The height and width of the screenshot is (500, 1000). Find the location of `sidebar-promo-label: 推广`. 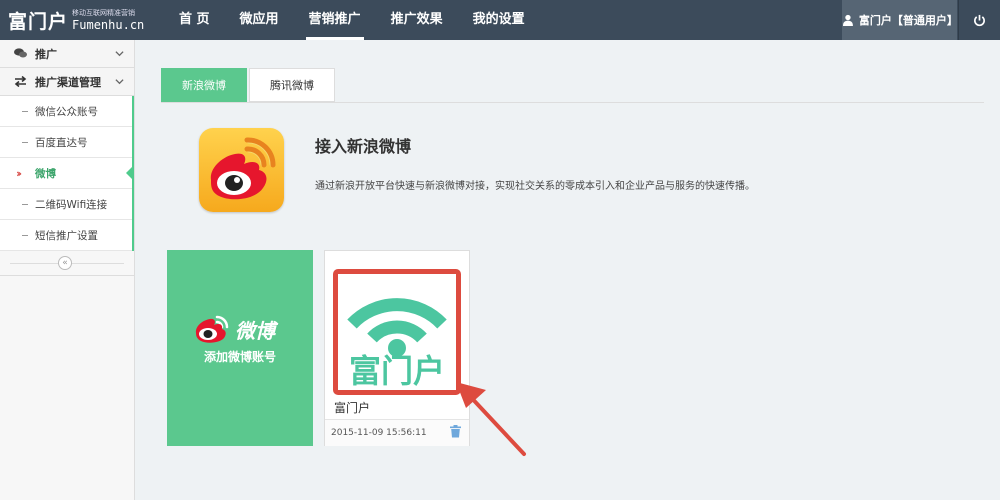

sidebar-promo-label: 推广 is located at coordinates (46, 54).